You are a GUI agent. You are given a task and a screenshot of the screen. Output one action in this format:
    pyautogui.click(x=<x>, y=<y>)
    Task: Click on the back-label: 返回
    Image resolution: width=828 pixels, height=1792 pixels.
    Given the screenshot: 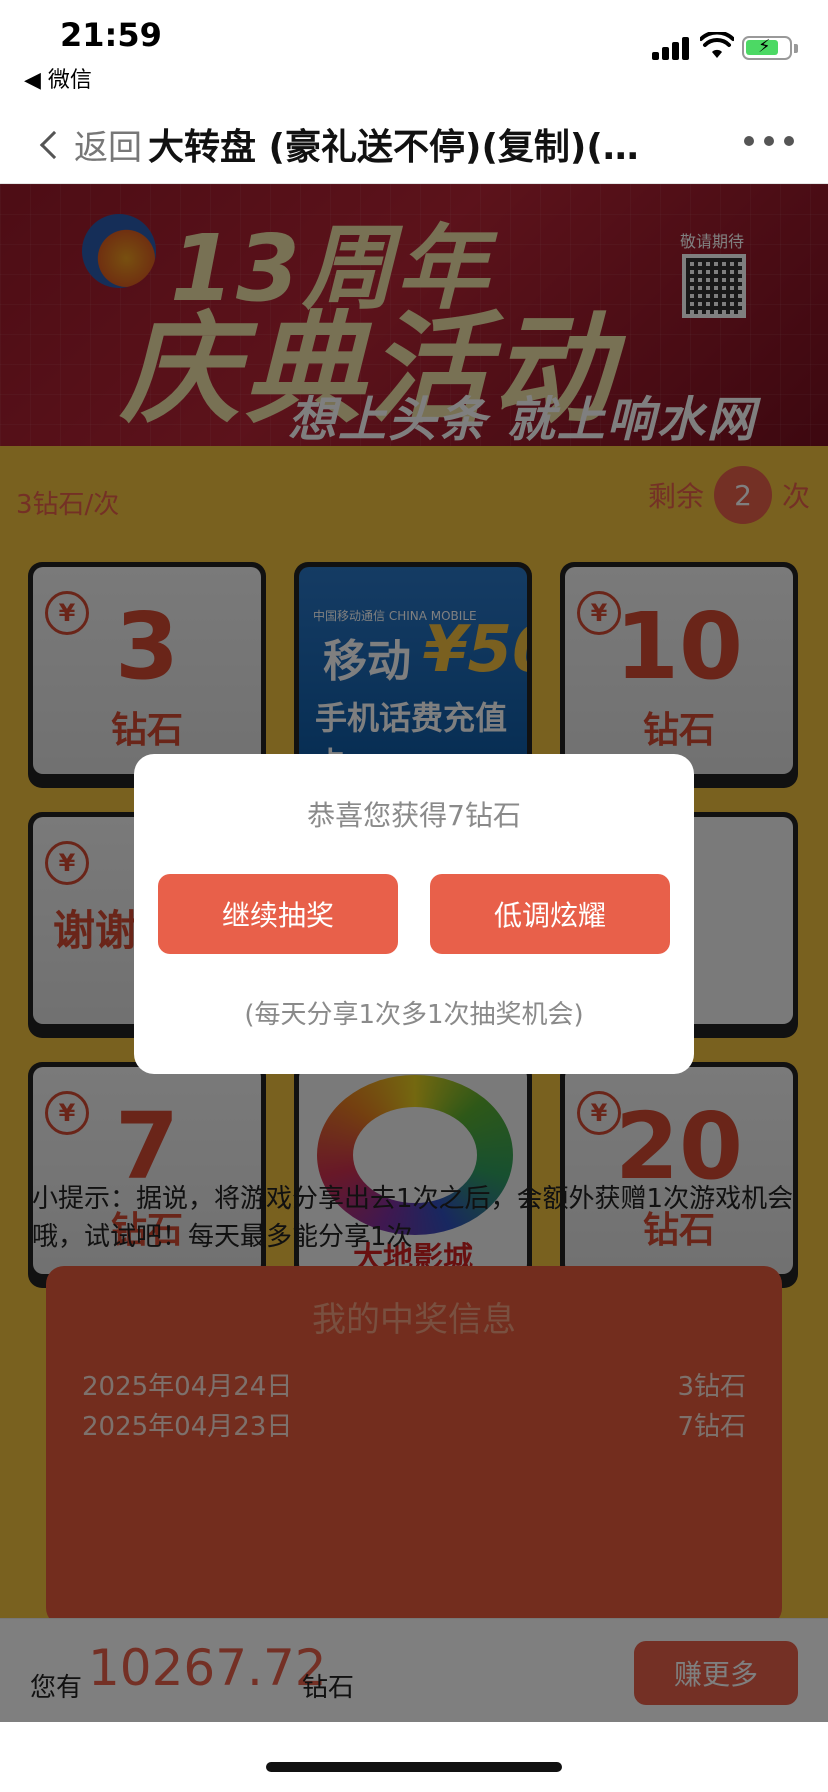 What is the action you would take?
    pyautogui.click(x=108, y=148)
    